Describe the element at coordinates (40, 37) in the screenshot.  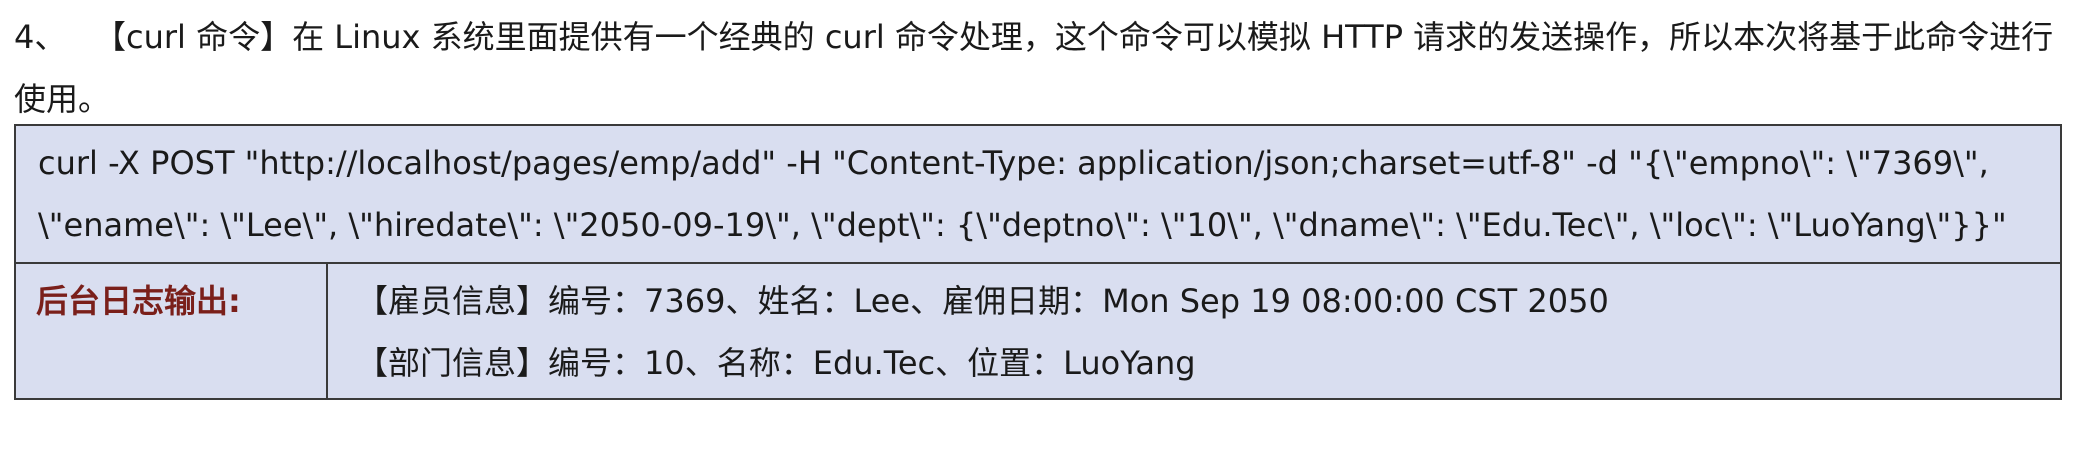
I see `step-number: 4、` at that location.